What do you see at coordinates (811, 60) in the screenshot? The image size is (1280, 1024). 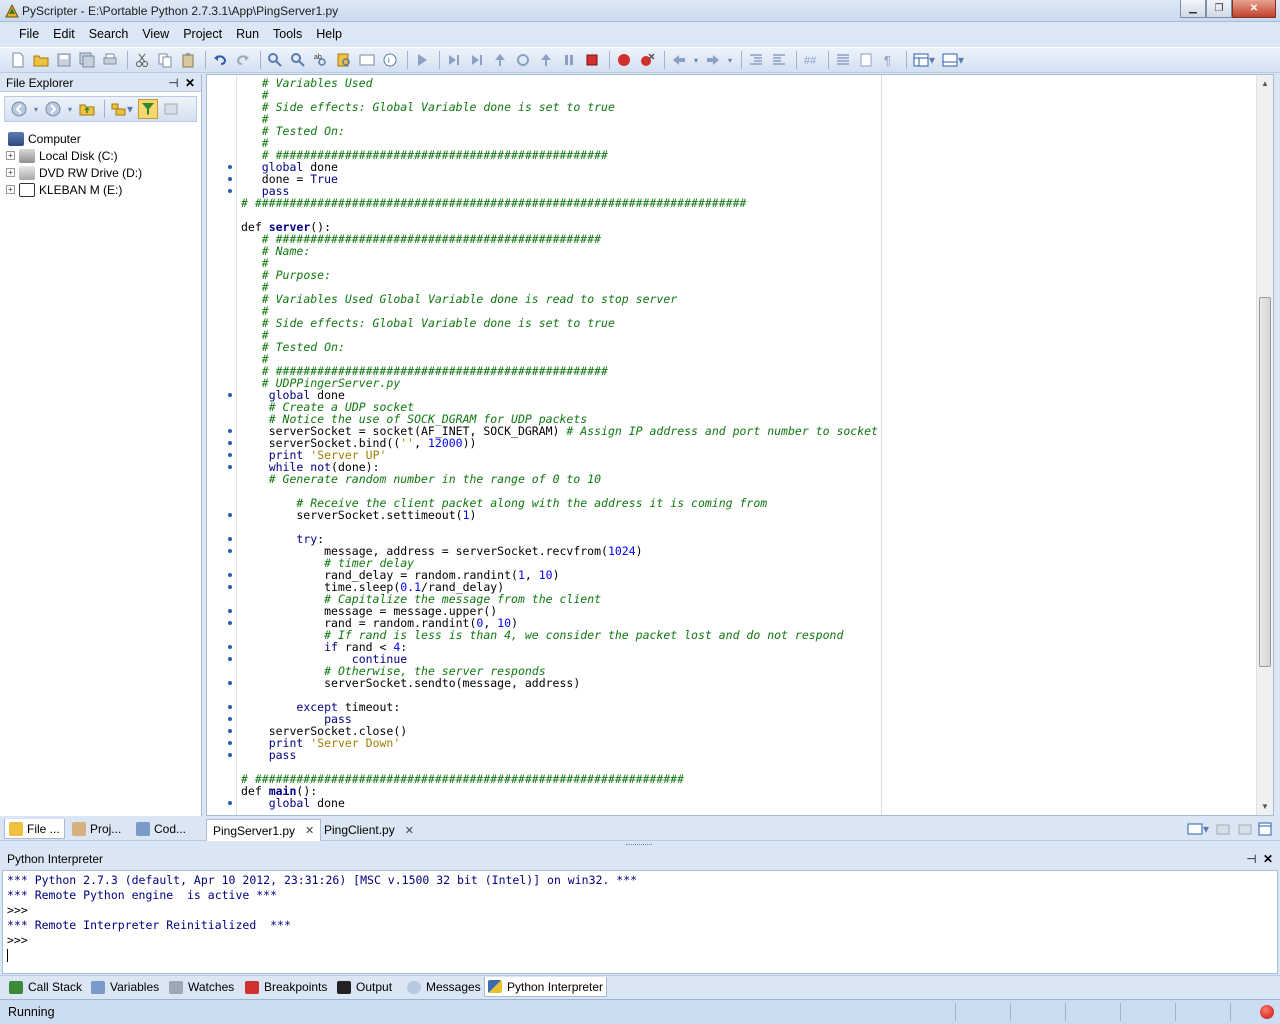 I see `comment-icon: ##` at bounding box center [811, 60].